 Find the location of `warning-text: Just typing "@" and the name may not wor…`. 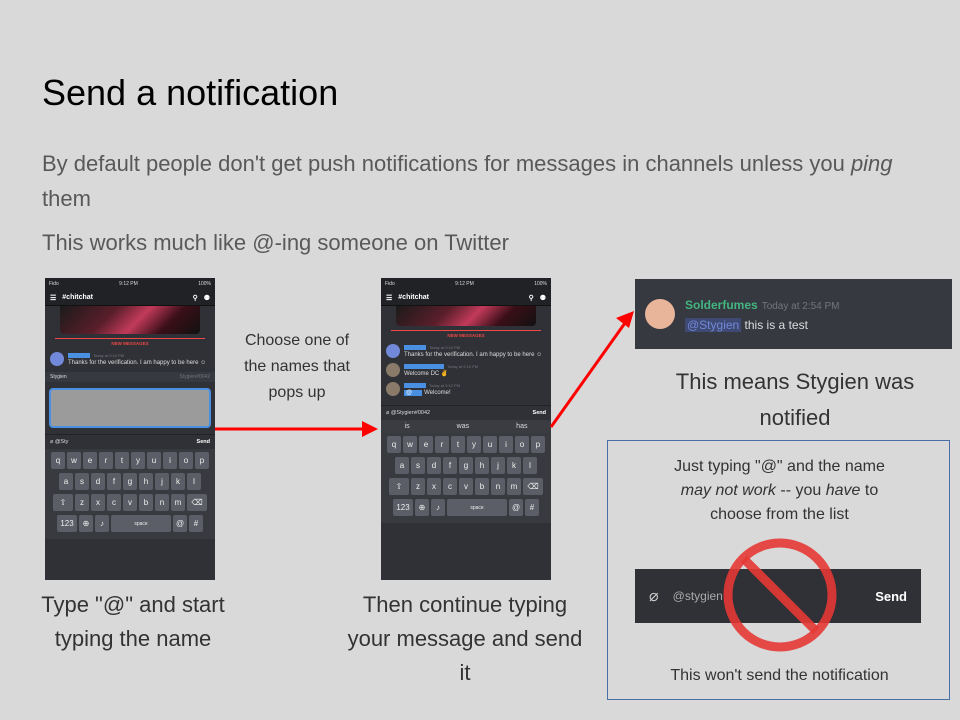

warning-text: Just typing "@" and the name may not wor… is located at coordinates (779, 491).